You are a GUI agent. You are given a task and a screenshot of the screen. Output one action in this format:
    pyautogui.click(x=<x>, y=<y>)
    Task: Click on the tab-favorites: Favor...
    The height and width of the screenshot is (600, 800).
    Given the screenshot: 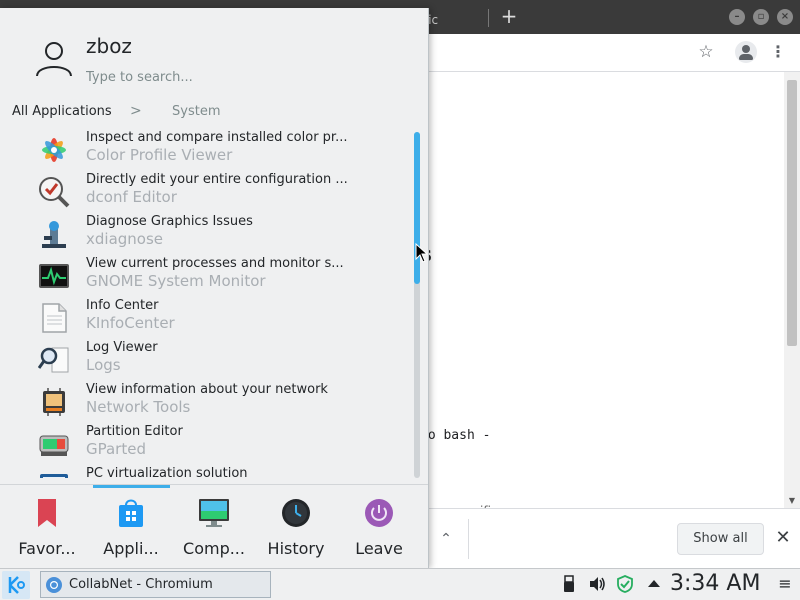 What is the action you would take?
    pyautogui.click(x=47, y=529)
    